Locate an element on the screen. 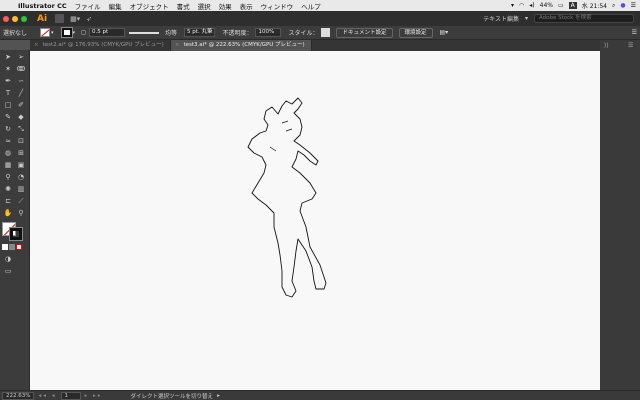 This screenshot has width=640, height=400. clock: 水 21:54 is located at coordinates (594, 5).